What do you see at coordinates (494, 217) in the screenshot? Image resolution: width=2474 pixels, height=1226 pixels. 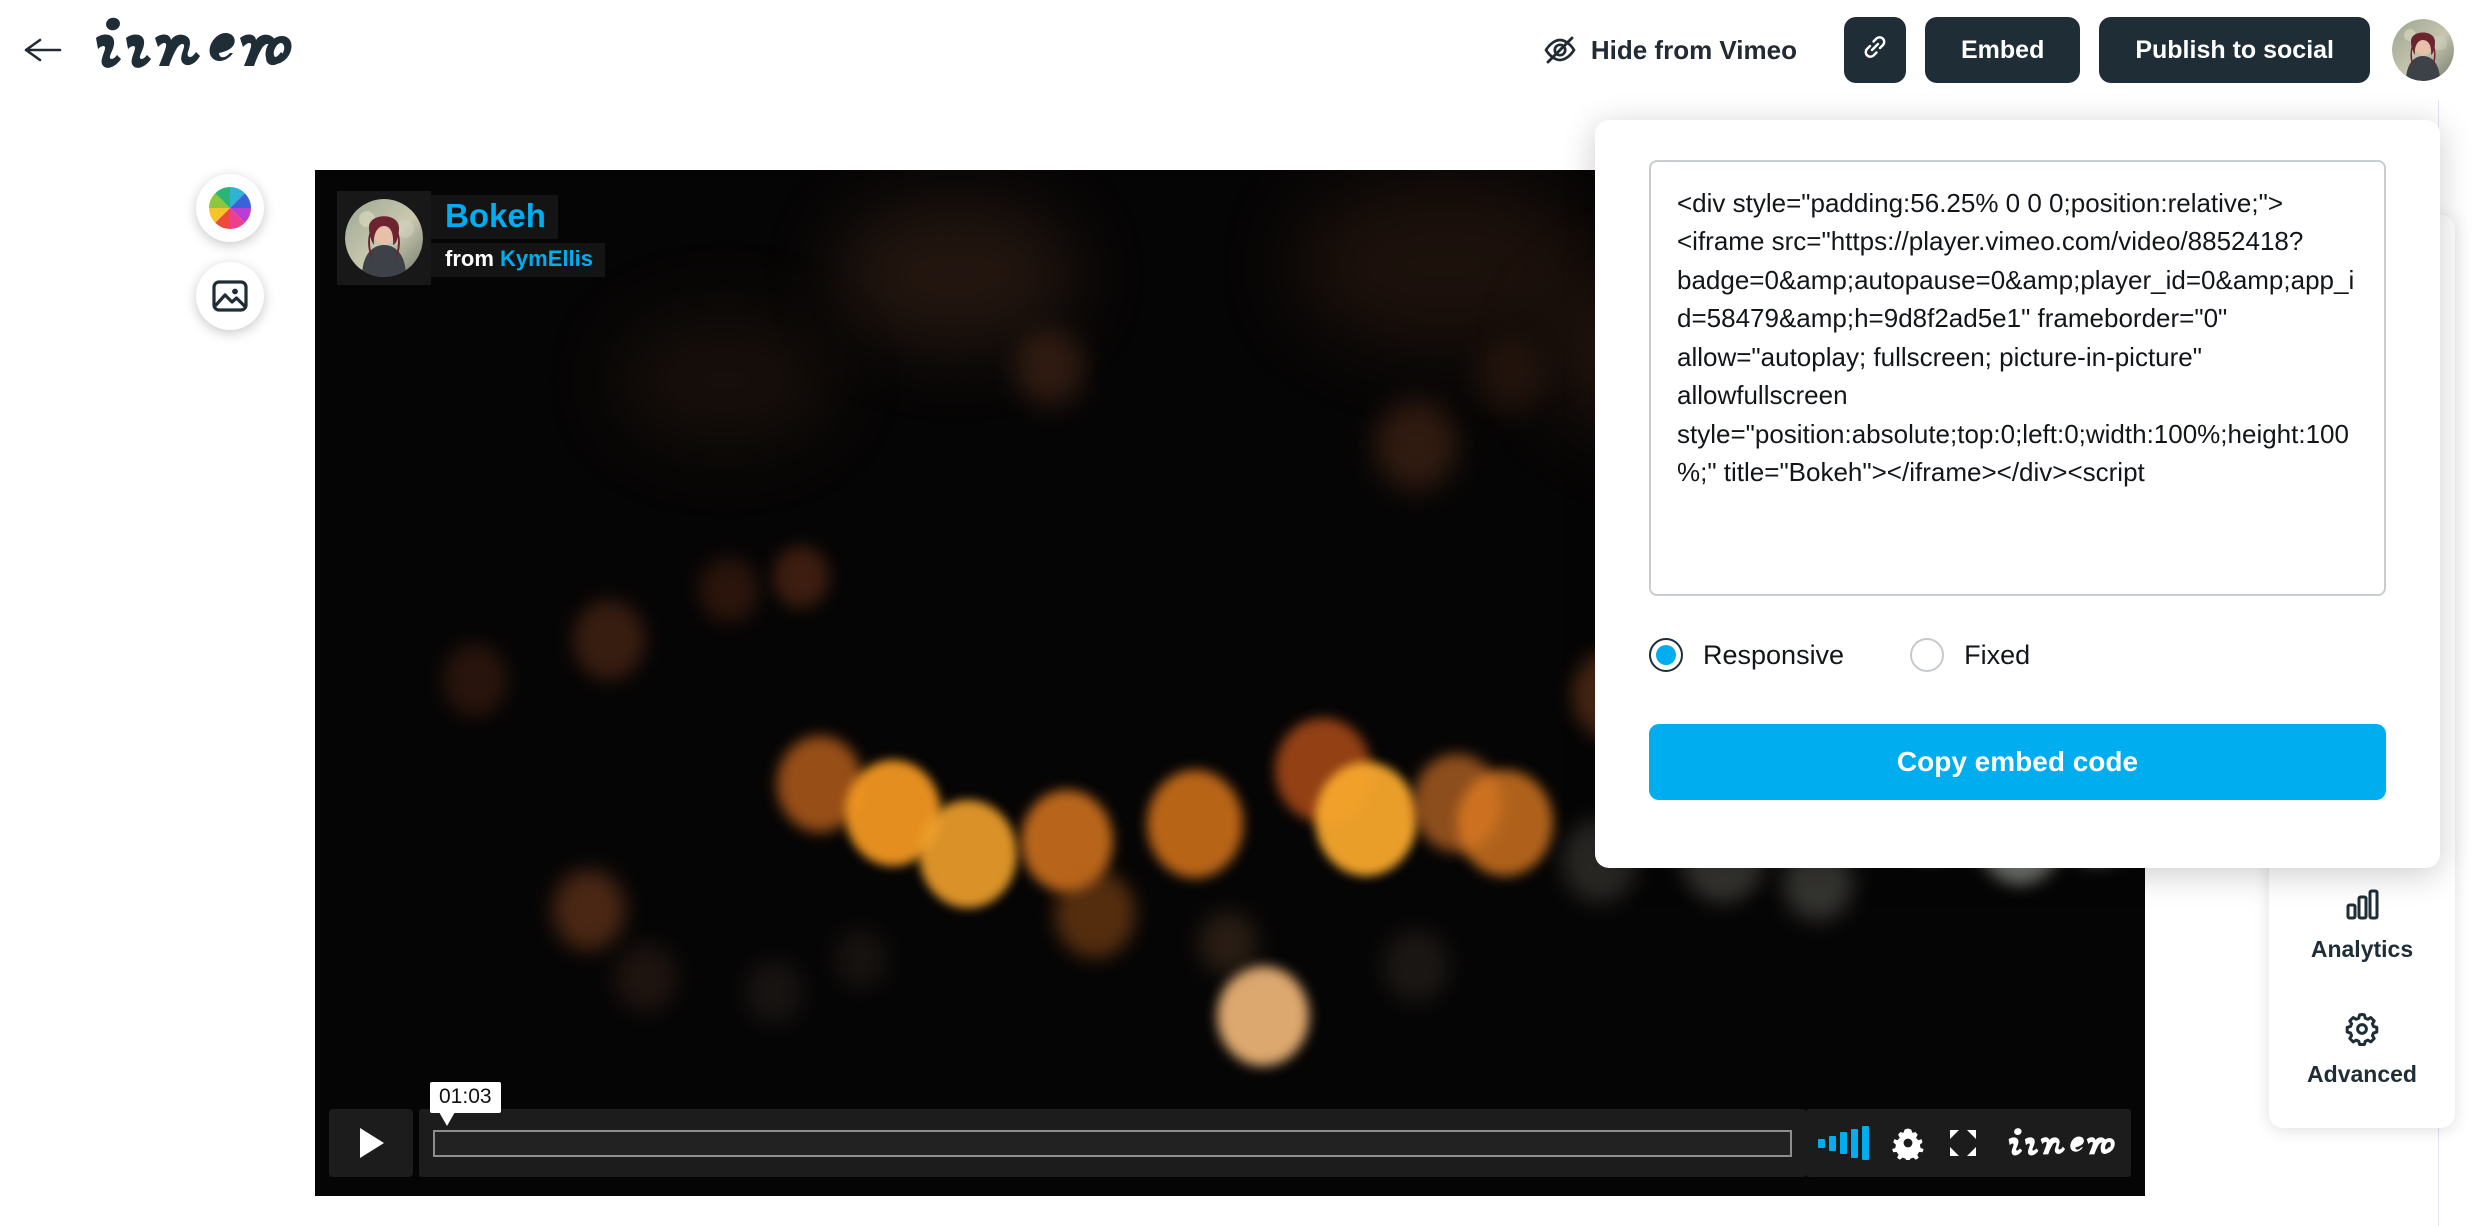 I see `video-title: Bokeh` at bounding box center [494, 217].